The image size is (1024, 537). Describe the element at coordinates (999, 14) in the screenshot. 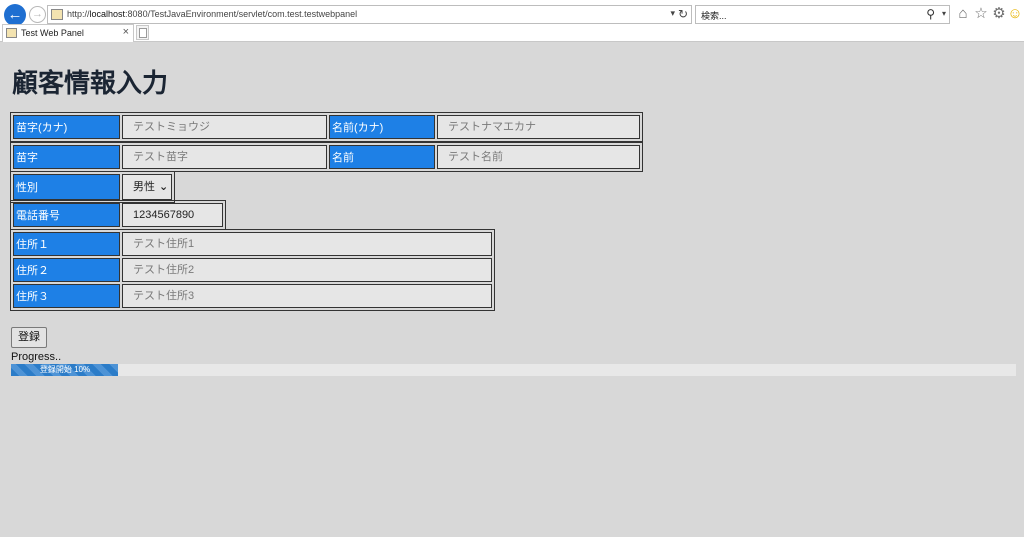

I see `settings-gear-icon: ⚙` at that location.